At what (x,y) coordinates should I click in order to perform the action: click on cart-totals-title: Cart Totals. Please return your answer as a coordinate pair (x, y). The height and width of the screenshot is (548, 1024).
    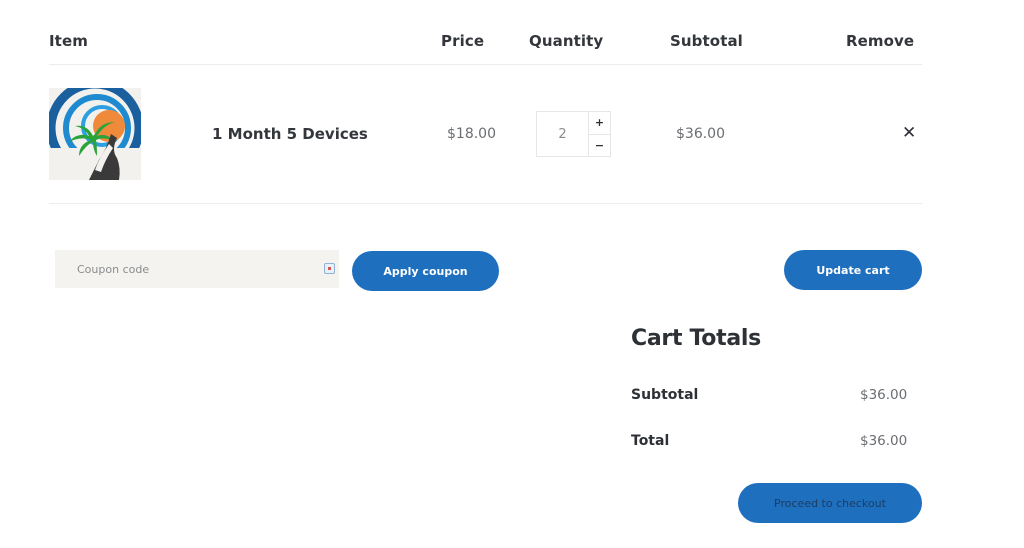
    Looking at the image, I should click on (696, 338).